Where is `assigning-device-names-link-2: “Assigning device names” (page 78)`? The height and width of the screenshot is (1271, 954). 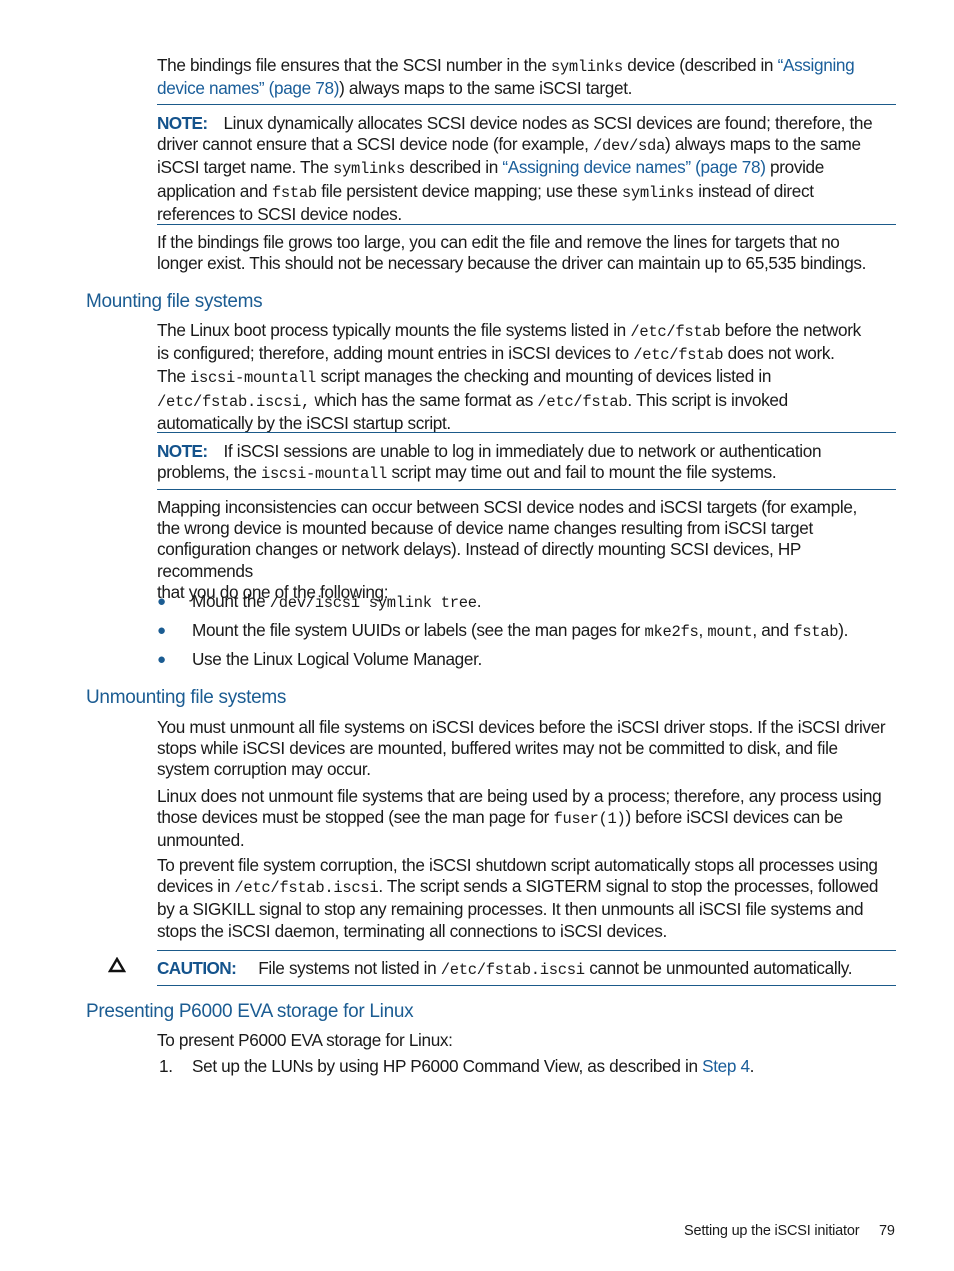
assigning-device-names-link-2: “Assigning device names” (page 78) is located at coordinates (634, 167).